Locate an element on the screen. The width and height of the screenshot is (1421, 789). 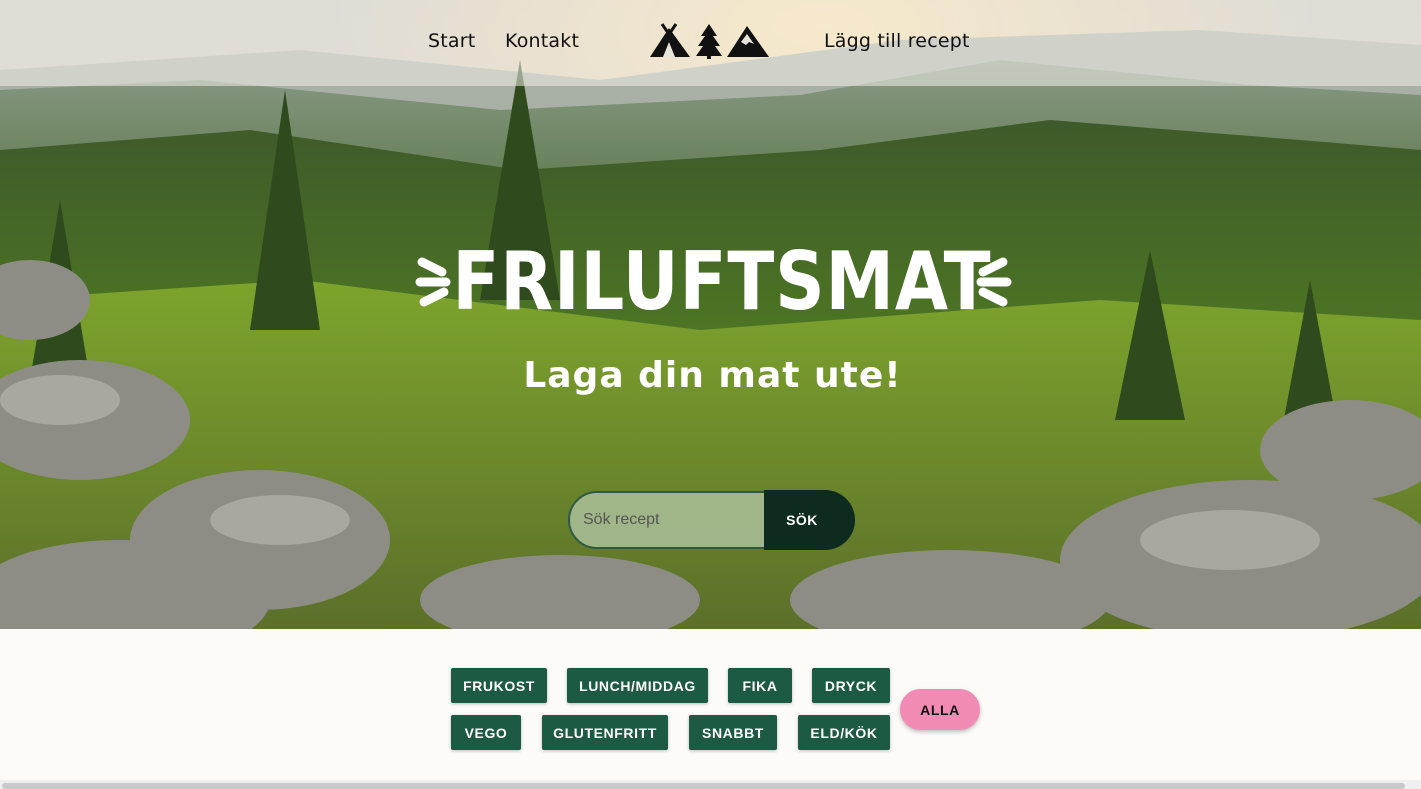
tree-icon is located at coordinates (709, 41).